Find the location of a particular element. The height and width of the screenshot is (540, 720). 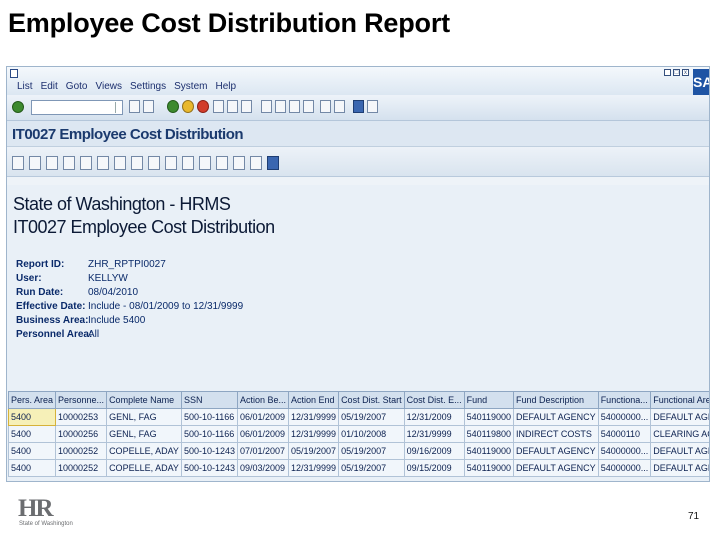

menu-goto: Goto is located at coordinates (77, 86).